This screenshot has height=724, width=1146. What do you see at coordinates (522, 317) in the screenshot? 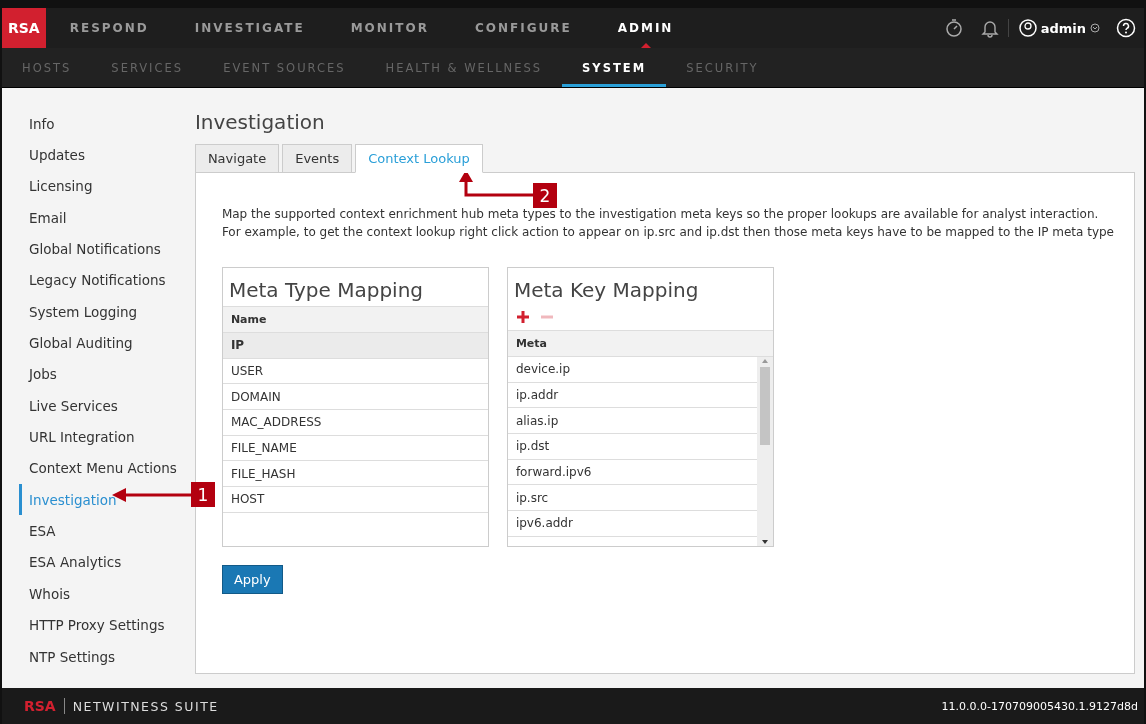
I see `add-icon` at bounding box center [522, 317].